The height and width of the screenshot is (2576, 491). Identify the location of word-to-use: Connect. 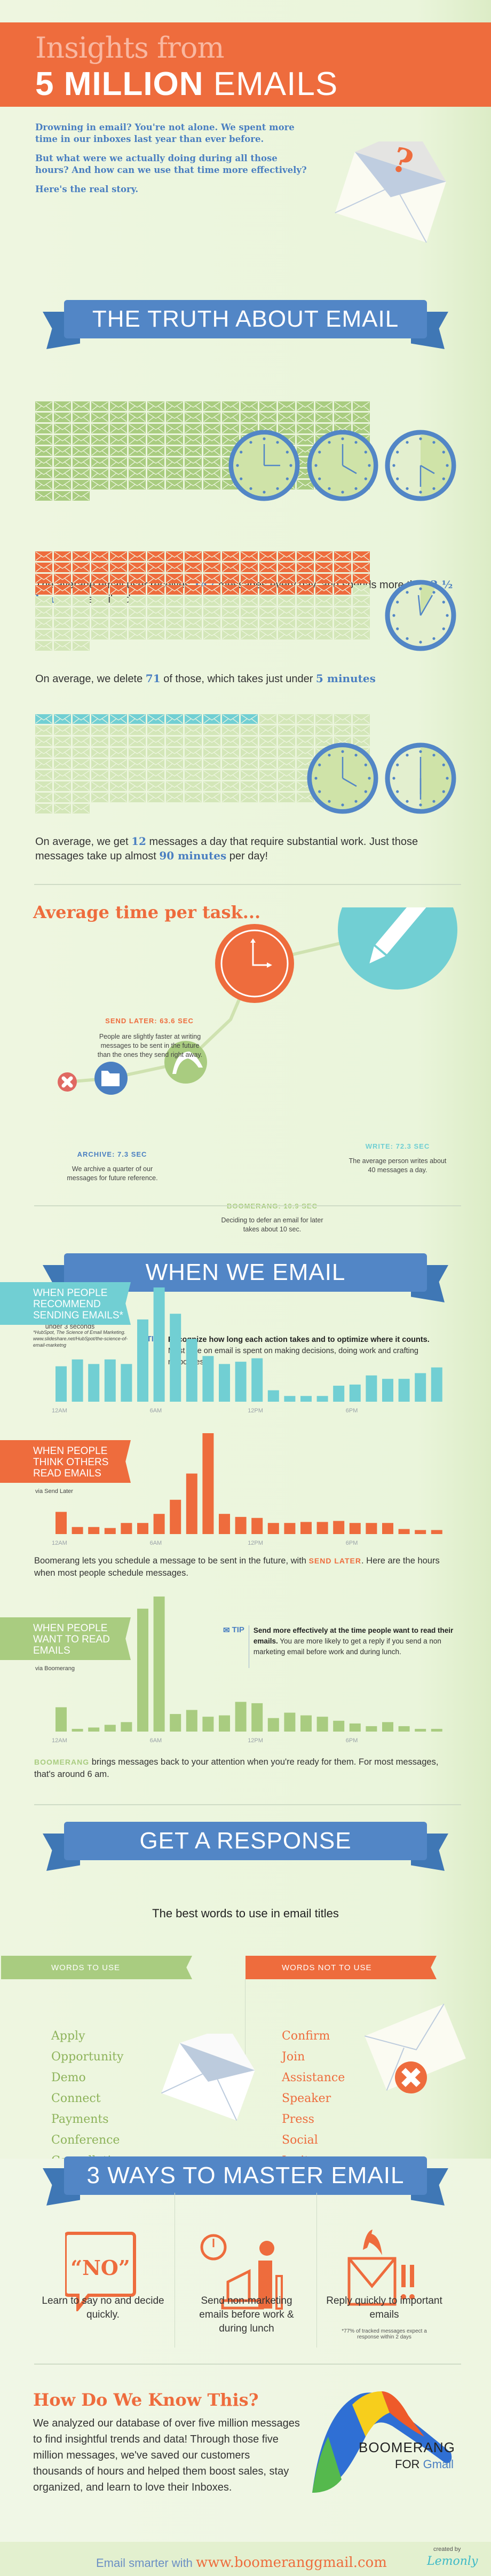
(76, 2098).